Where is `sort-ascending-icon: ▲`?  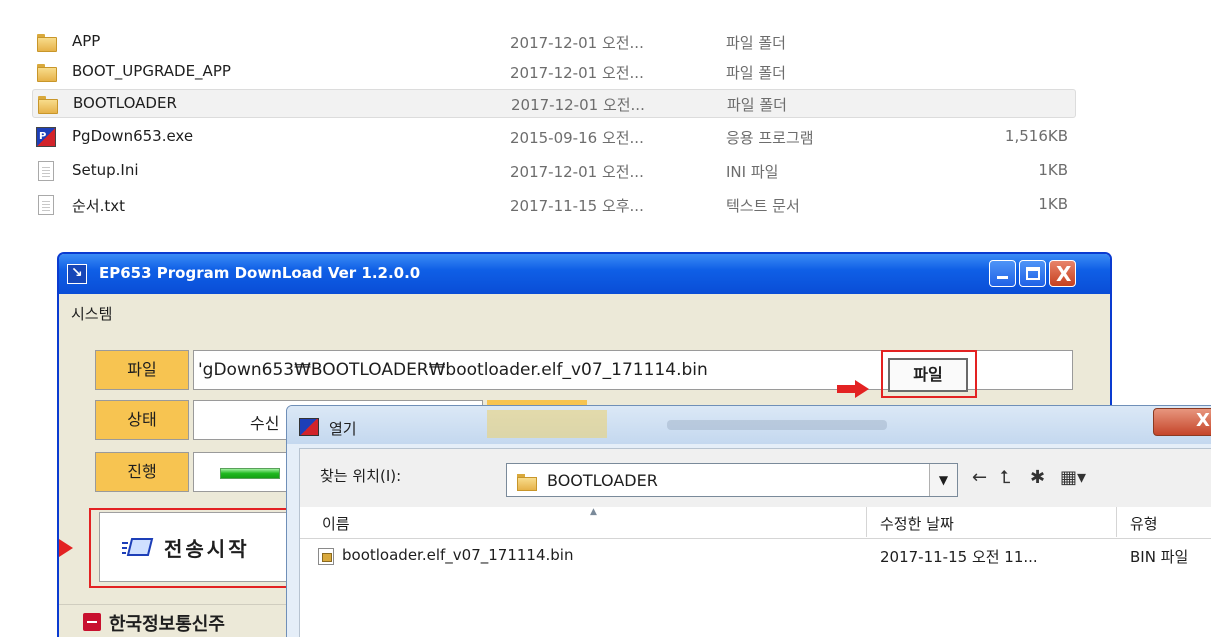
sort-ascending-icon: ▲ is located at coordinates (593, 512).